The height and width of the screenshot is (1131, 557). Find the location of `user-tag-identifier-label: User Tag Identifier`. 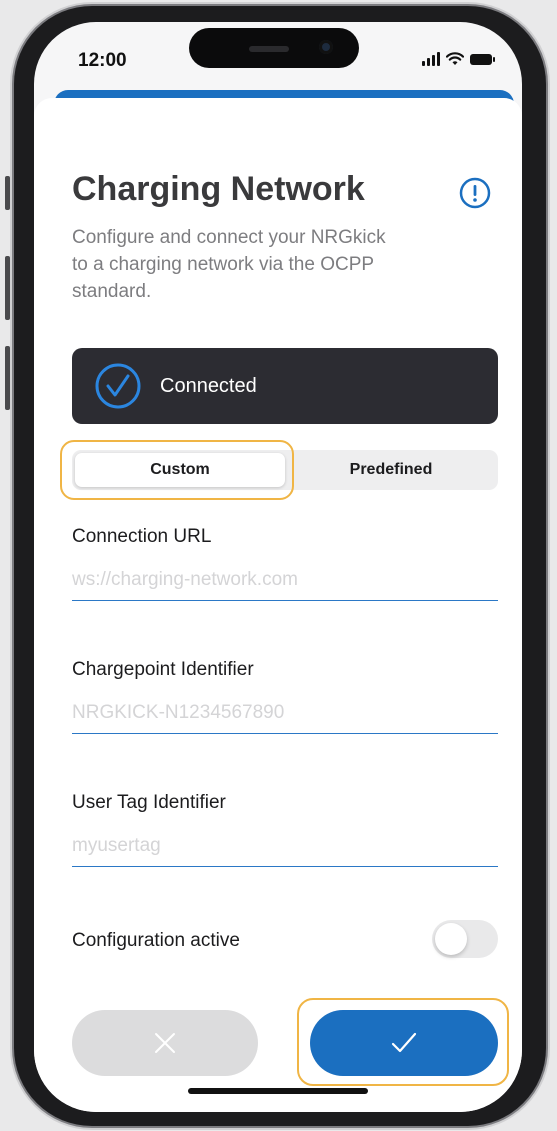

user-tag-identifier-label: User Tag Identifier is located at coordinates (149, 802).